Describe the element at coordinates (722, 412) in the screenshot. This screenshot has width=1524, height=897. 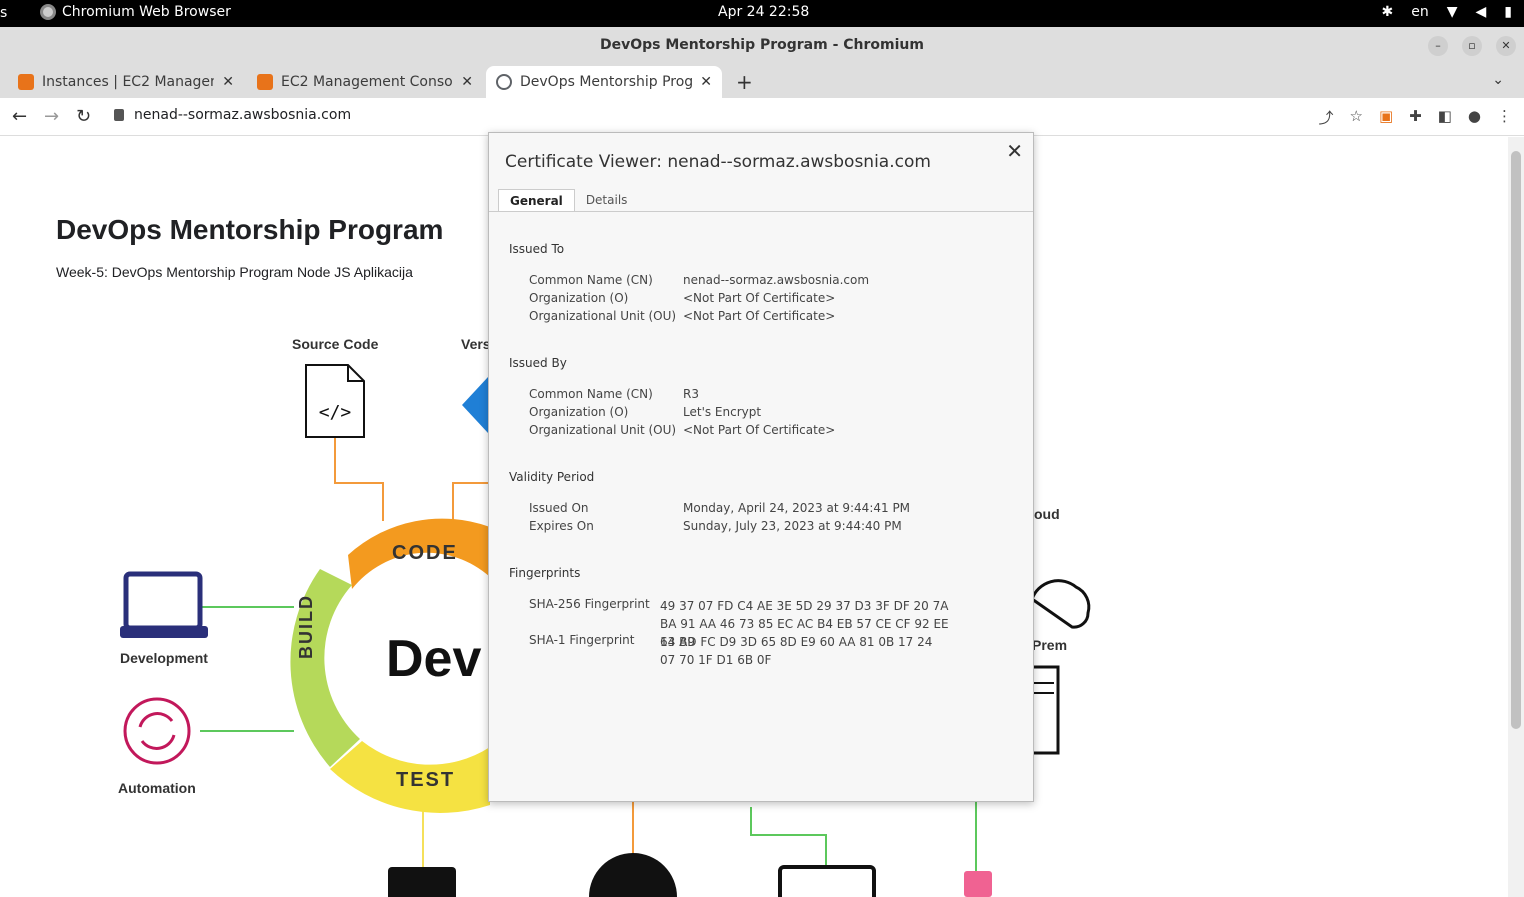
I see `field-value: Let's Encrypt` at that location.